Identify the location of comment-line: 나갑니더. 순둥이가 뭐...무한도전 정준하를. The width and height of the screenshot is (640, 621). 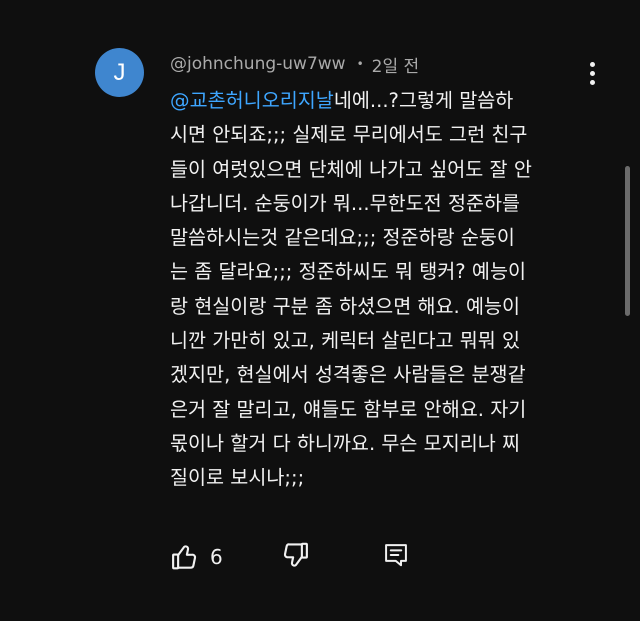
(345, 203).